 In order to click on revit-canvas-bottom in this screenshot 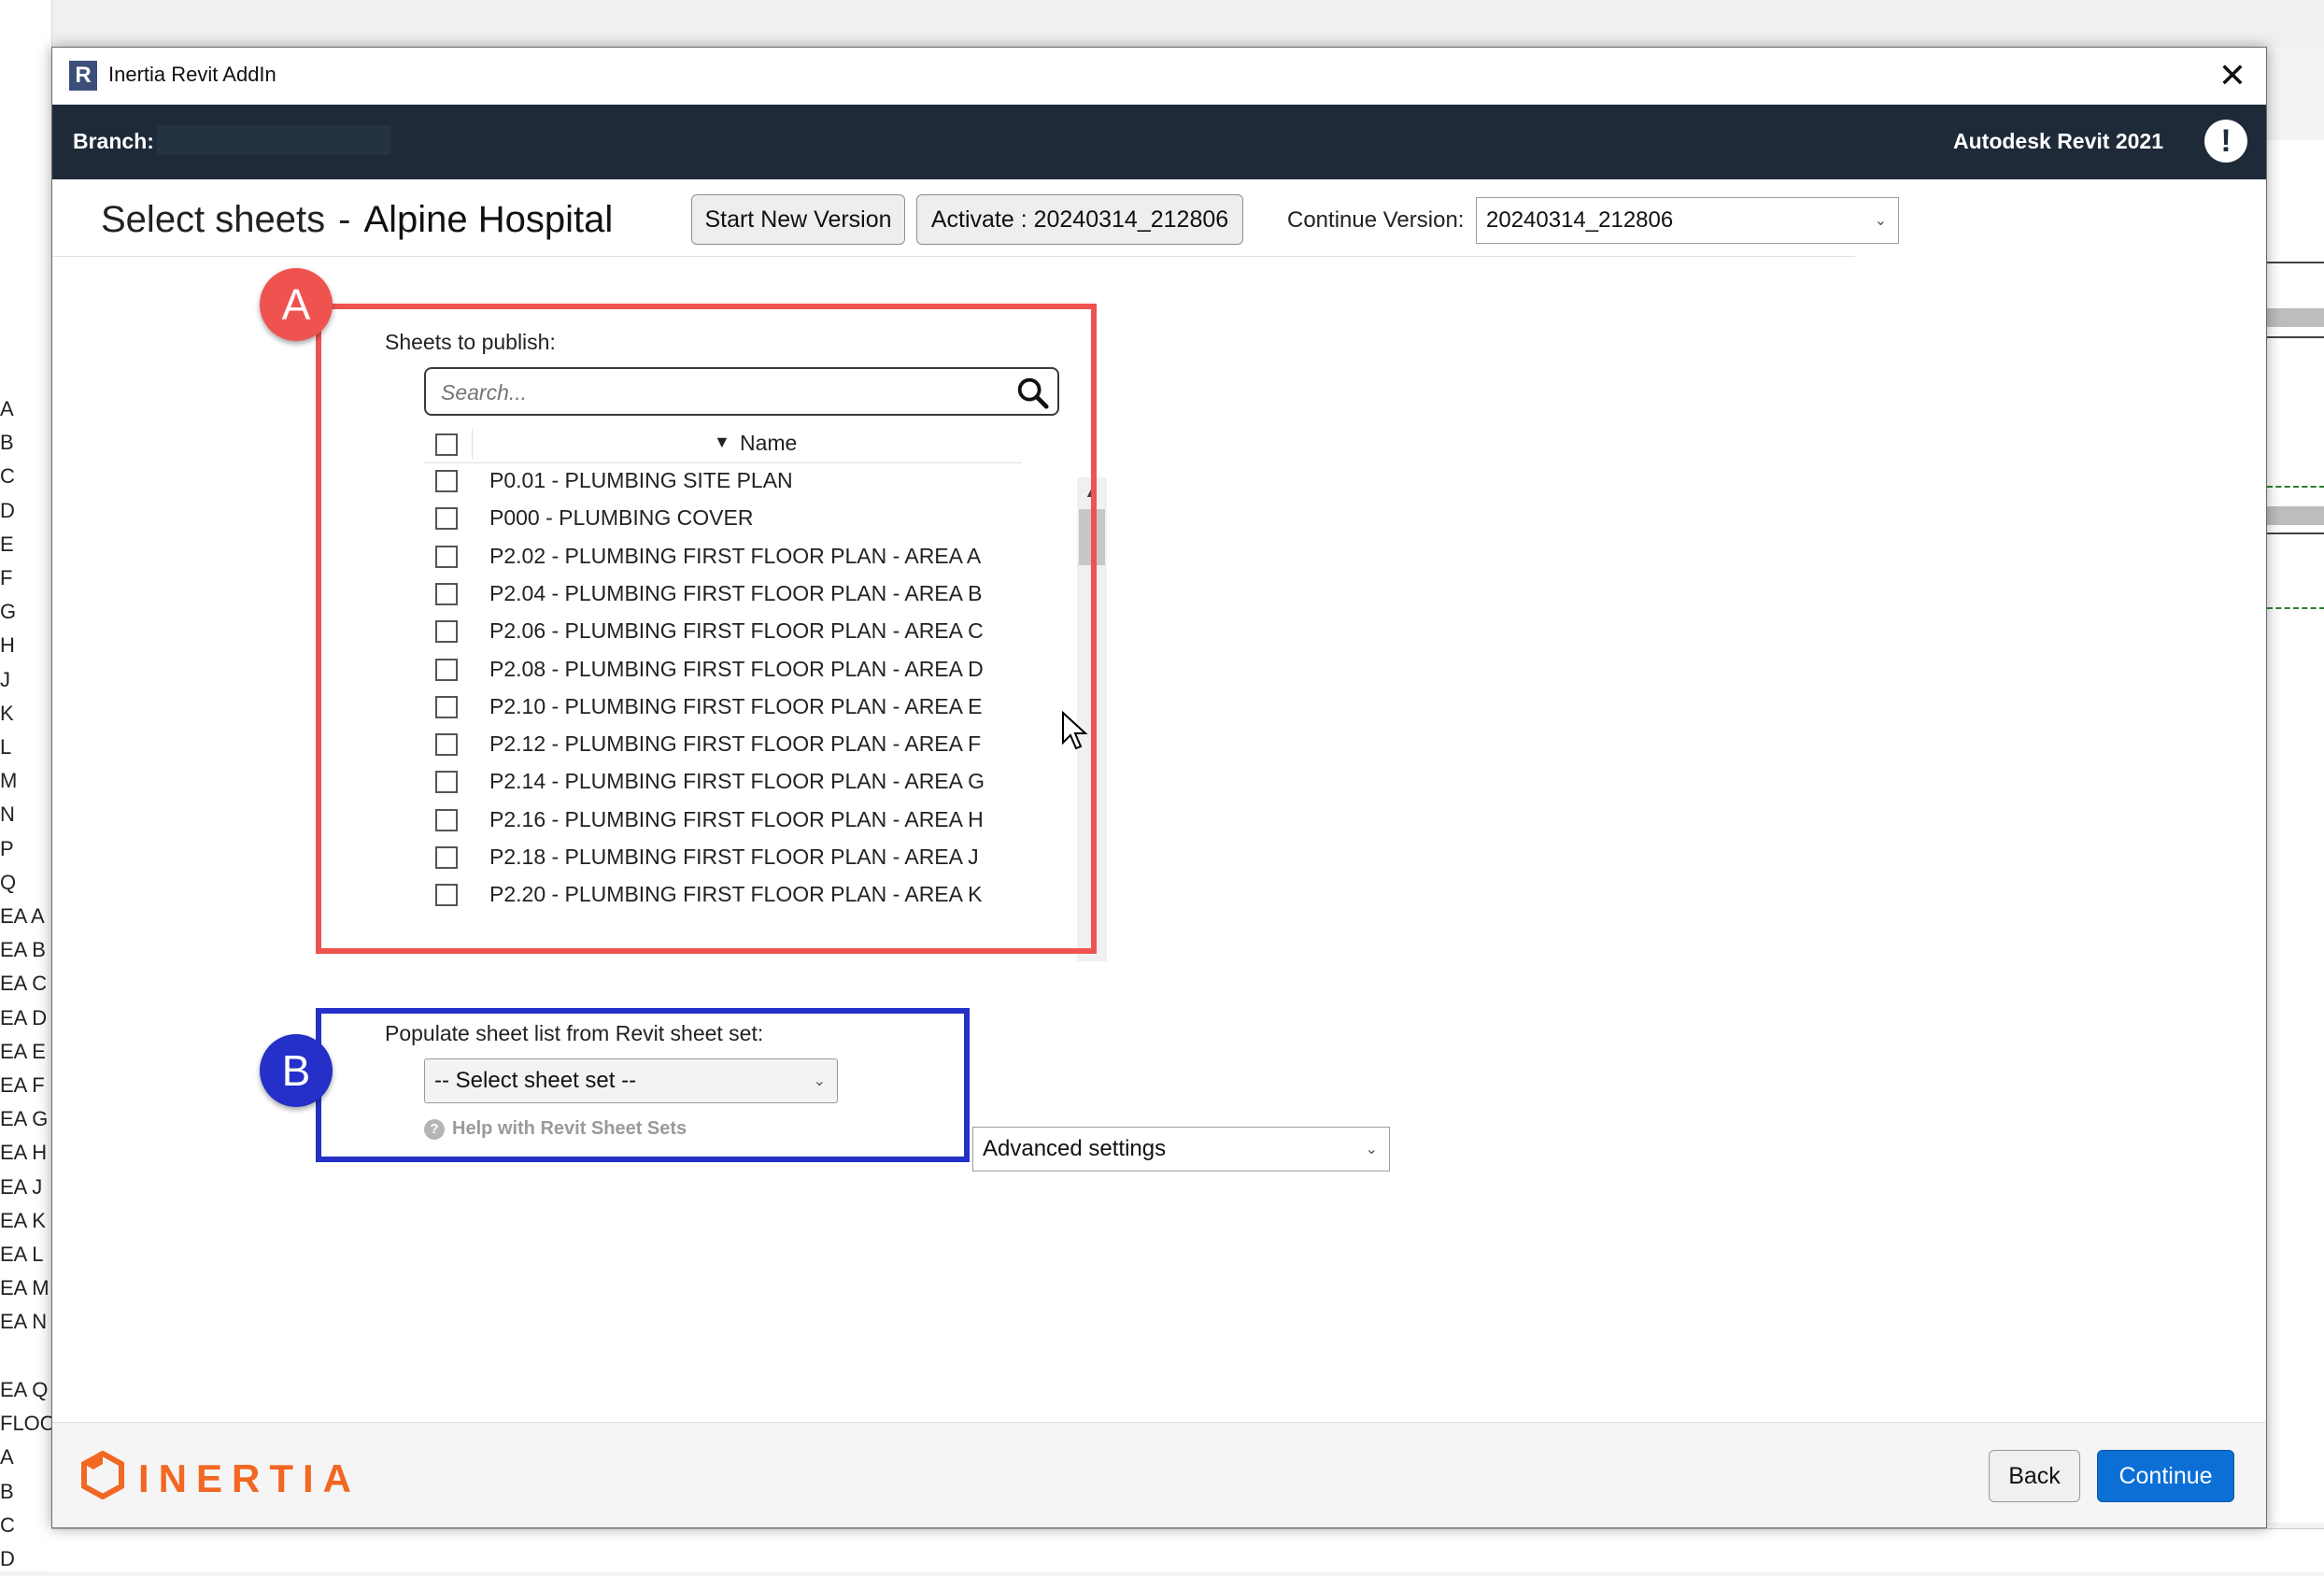, I will do `click(1187, 1550)`.